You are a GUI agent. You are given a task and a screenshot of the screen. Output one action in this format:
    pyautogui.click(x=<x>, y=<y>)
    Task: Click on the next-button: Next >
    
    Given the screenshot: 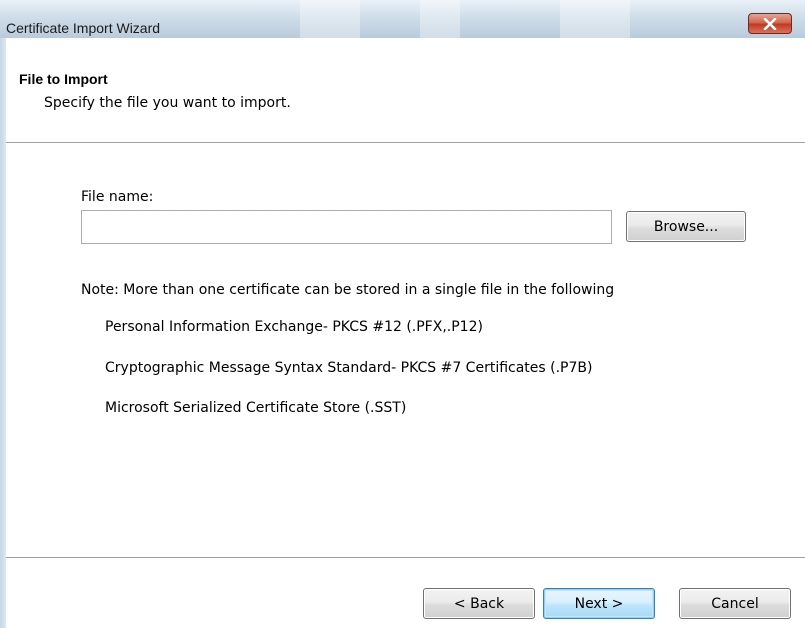 What is the action you would take?
    pyautogui.click(x=599, y=603)
    